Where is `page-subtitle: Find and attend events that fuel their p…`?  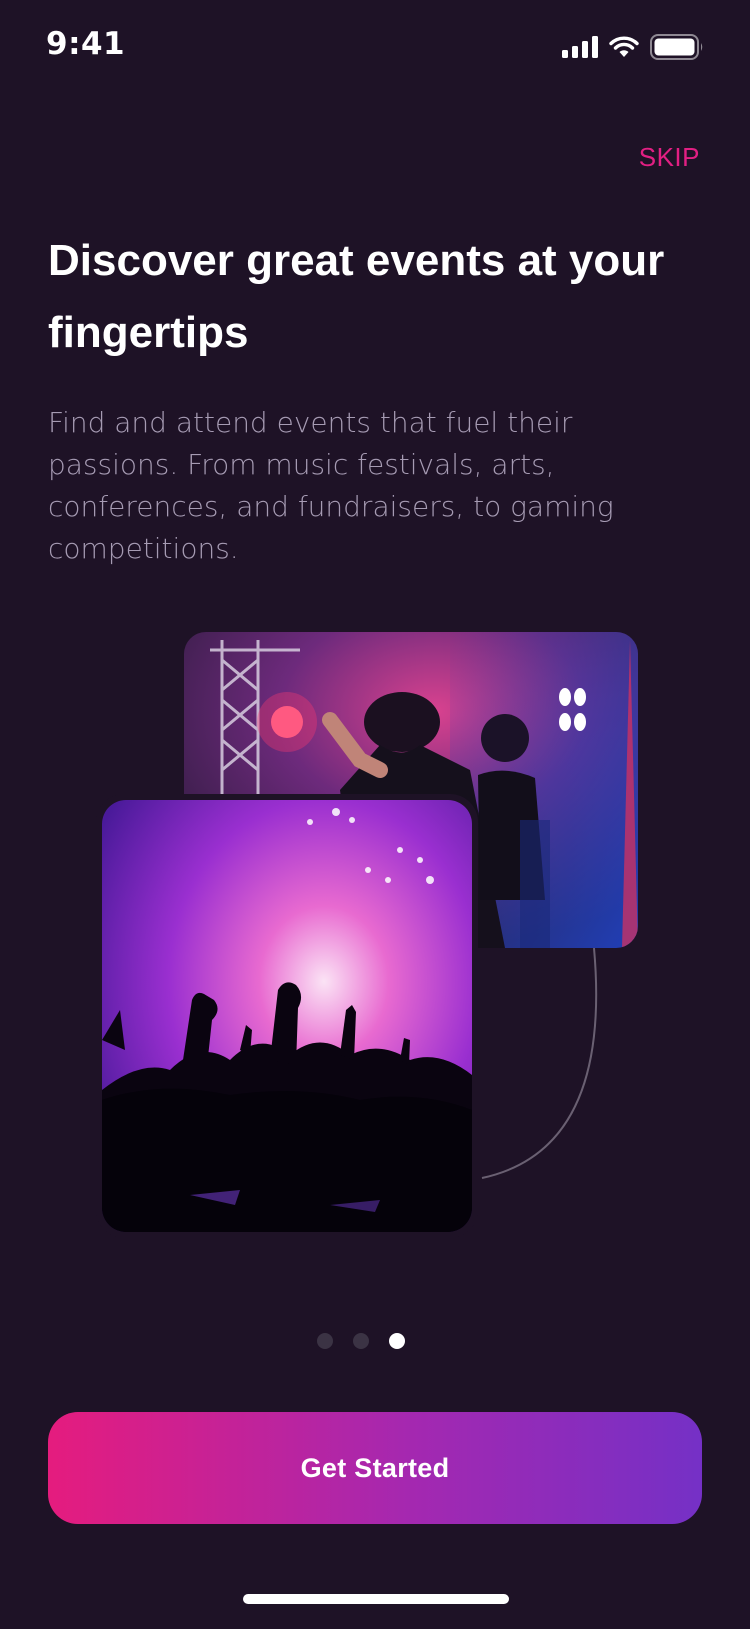 page-subtitle: Find and attend events that fuel their p… is located at coordinates (331, 485).